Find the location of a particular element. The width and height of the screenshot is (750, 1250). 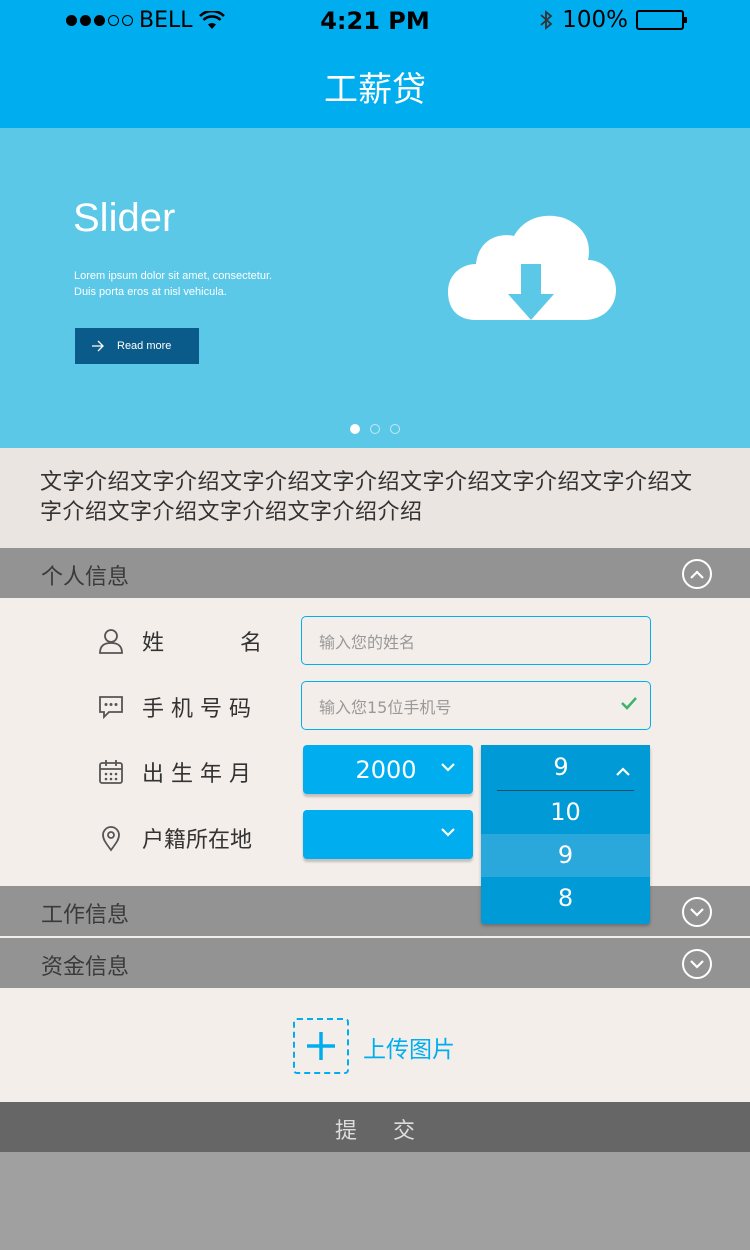

read-more-button: Read more is located at coordinates (137, 346).